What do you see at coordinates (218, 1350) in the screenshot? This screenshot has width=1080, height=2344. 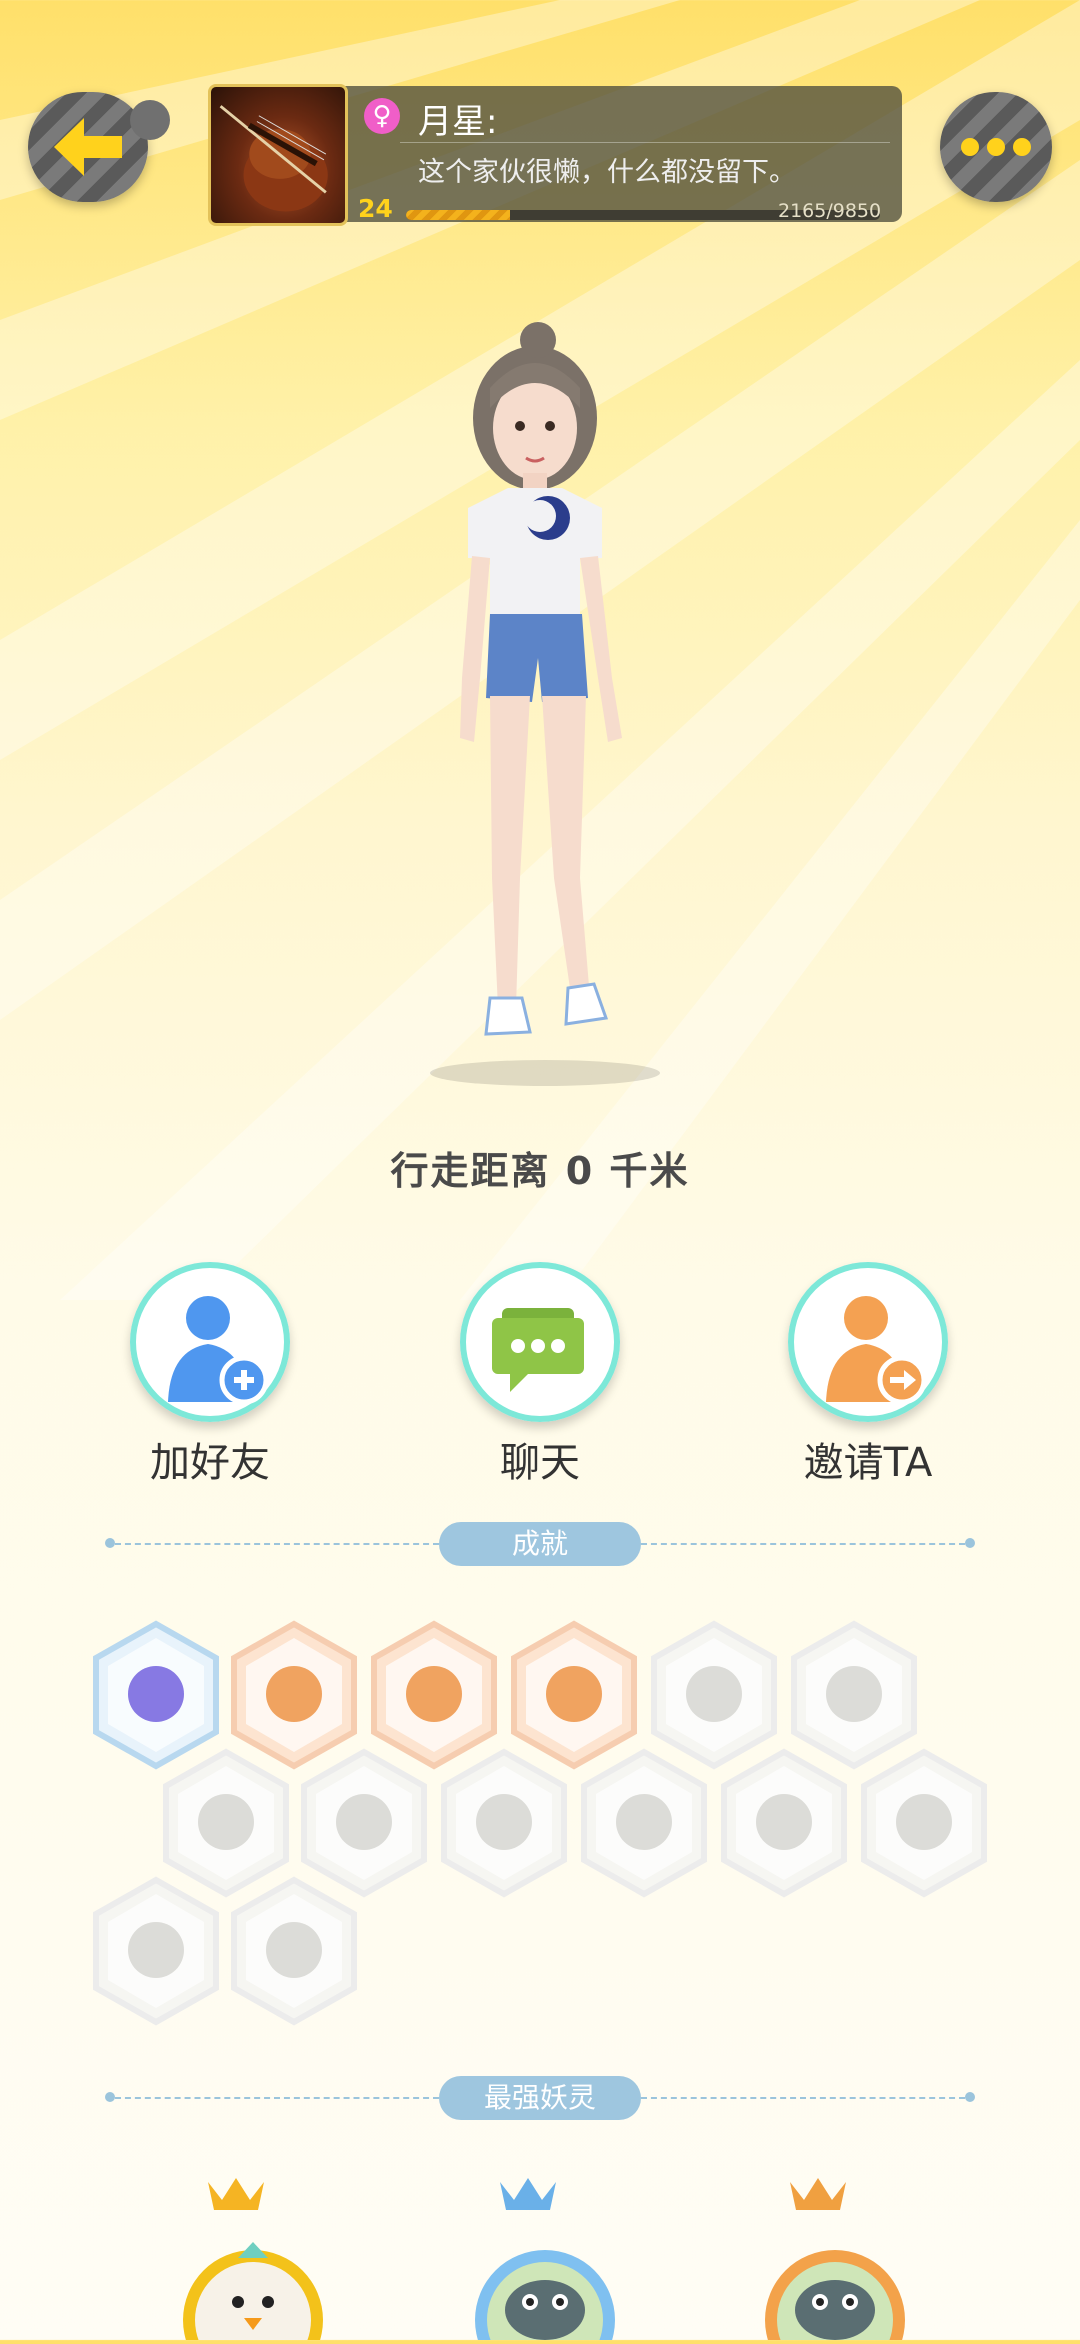 I see `add-friend-icon` at bounding box center [218, 1350].